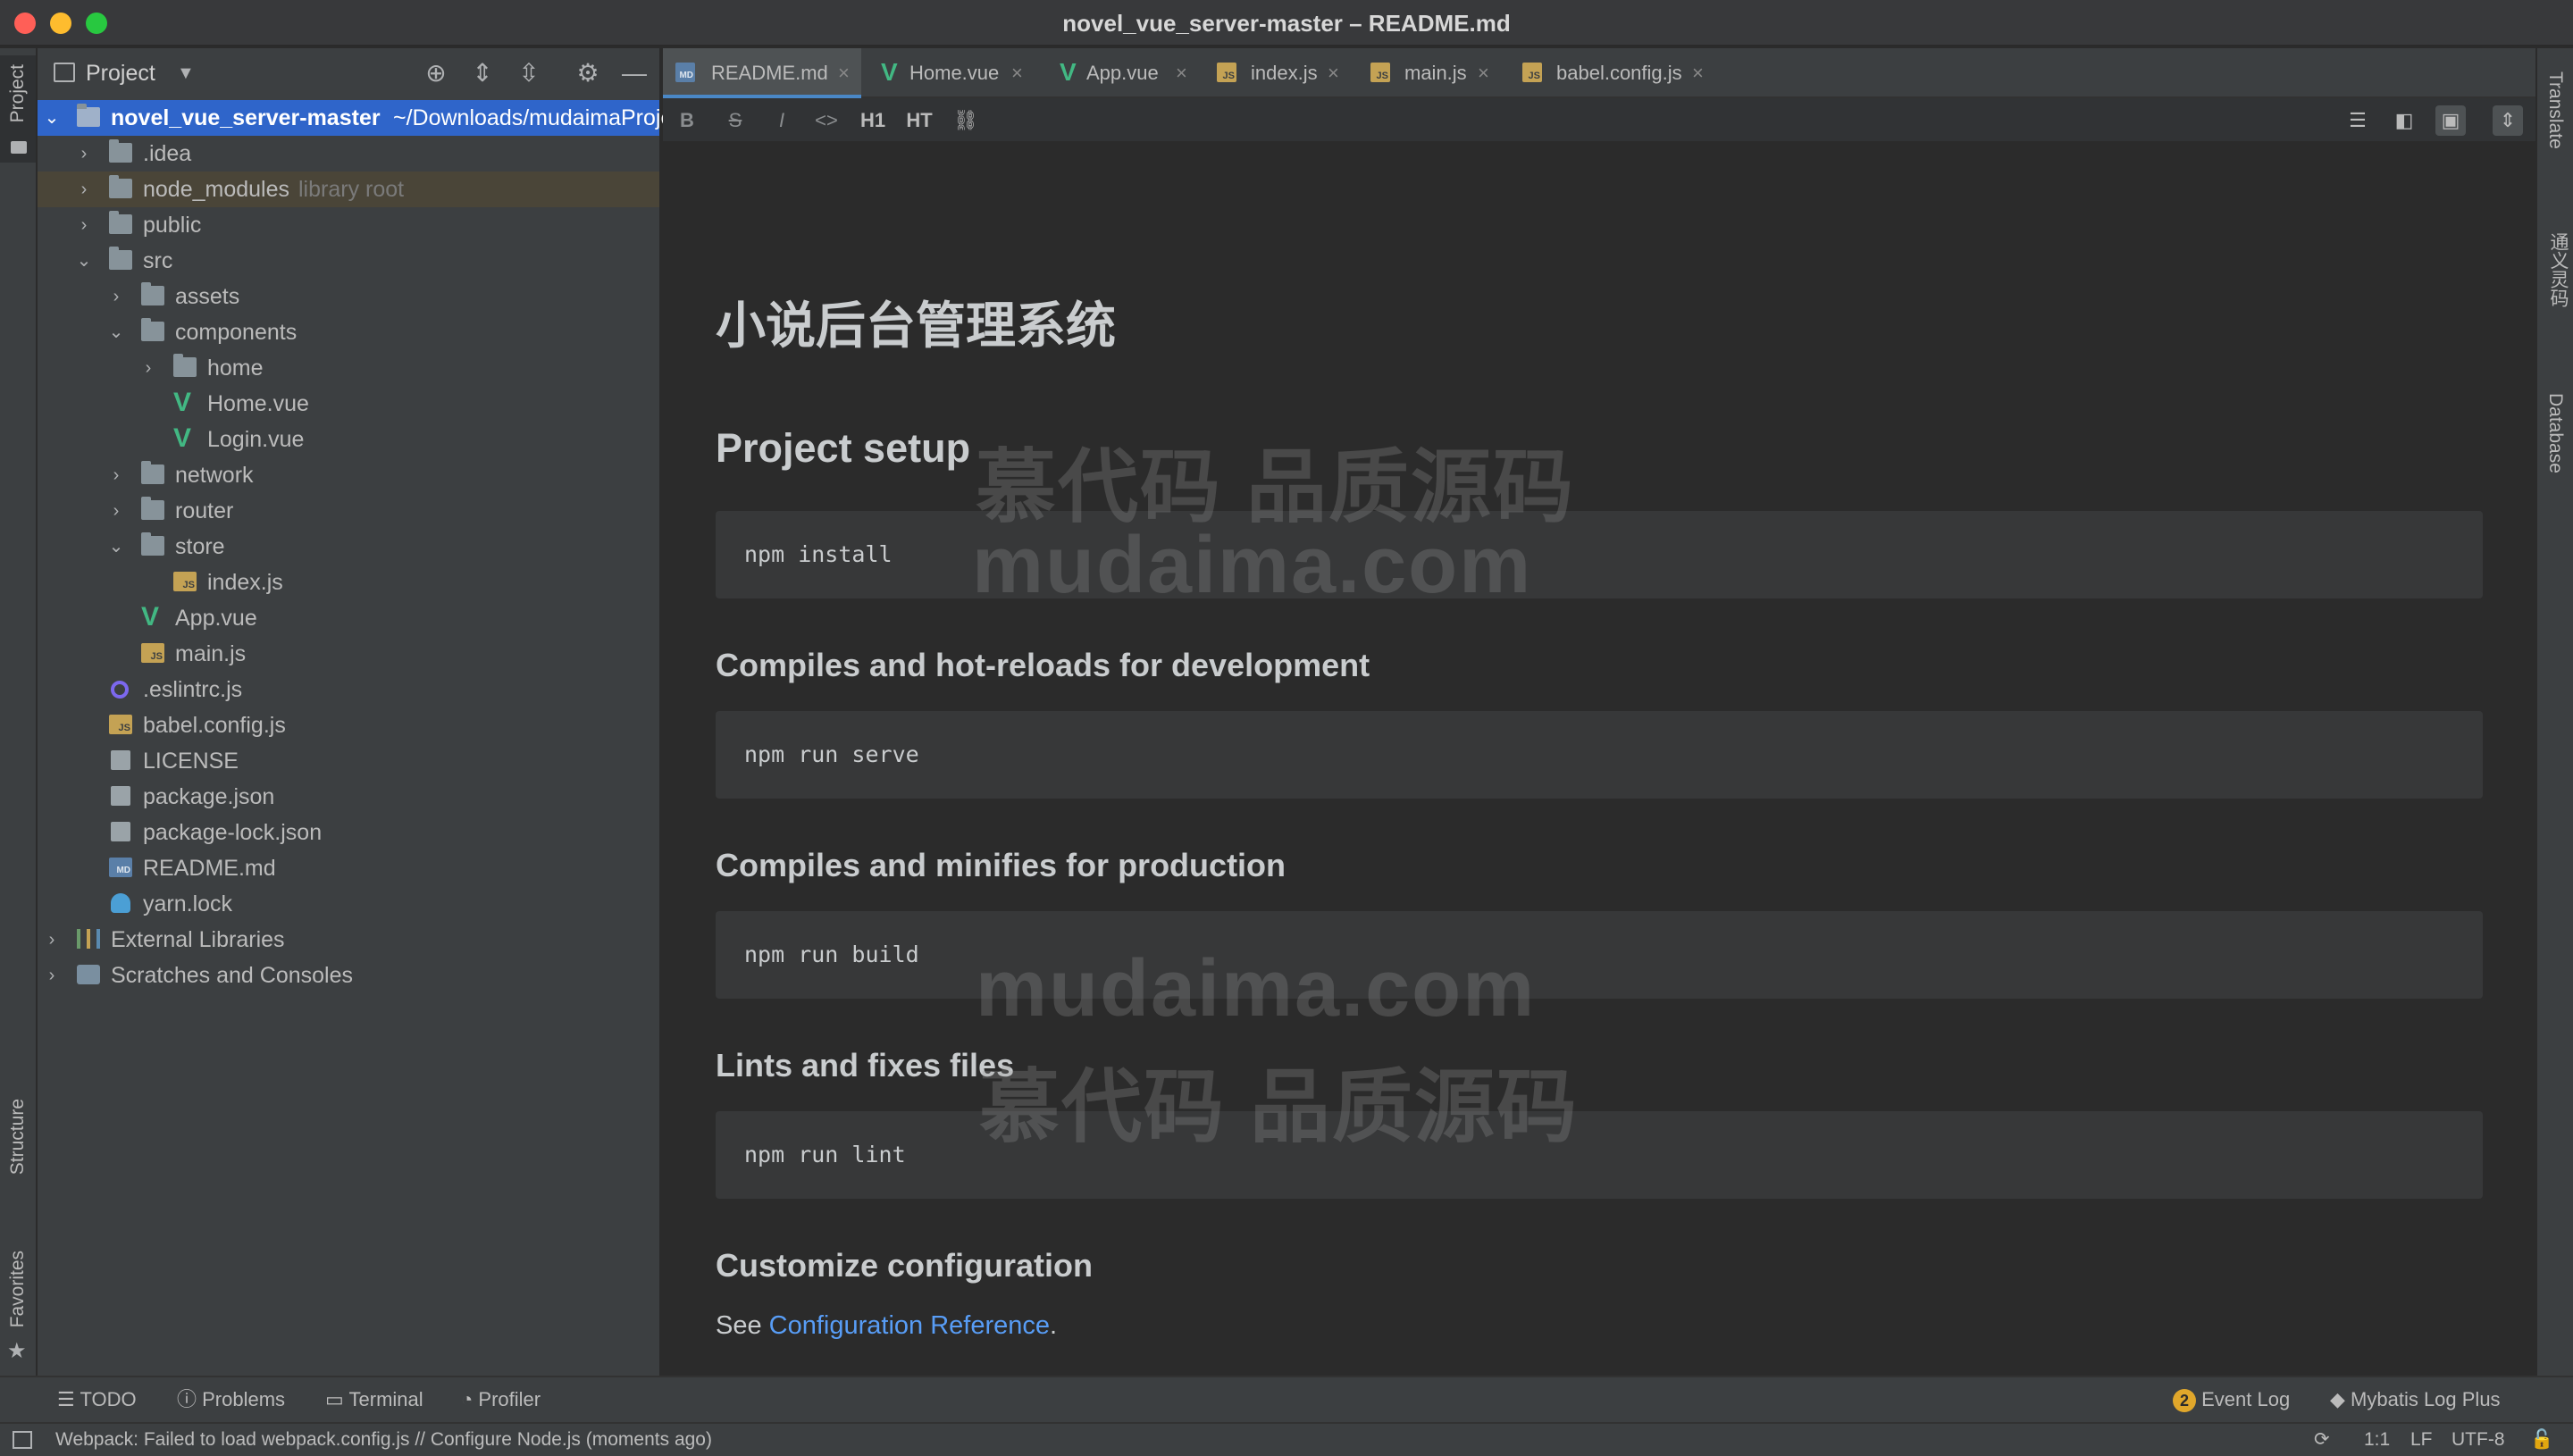 The height and width of the screenshot is (1456, 2573). I want to click on expand-all-icon: ⇕, so click(482, 73).